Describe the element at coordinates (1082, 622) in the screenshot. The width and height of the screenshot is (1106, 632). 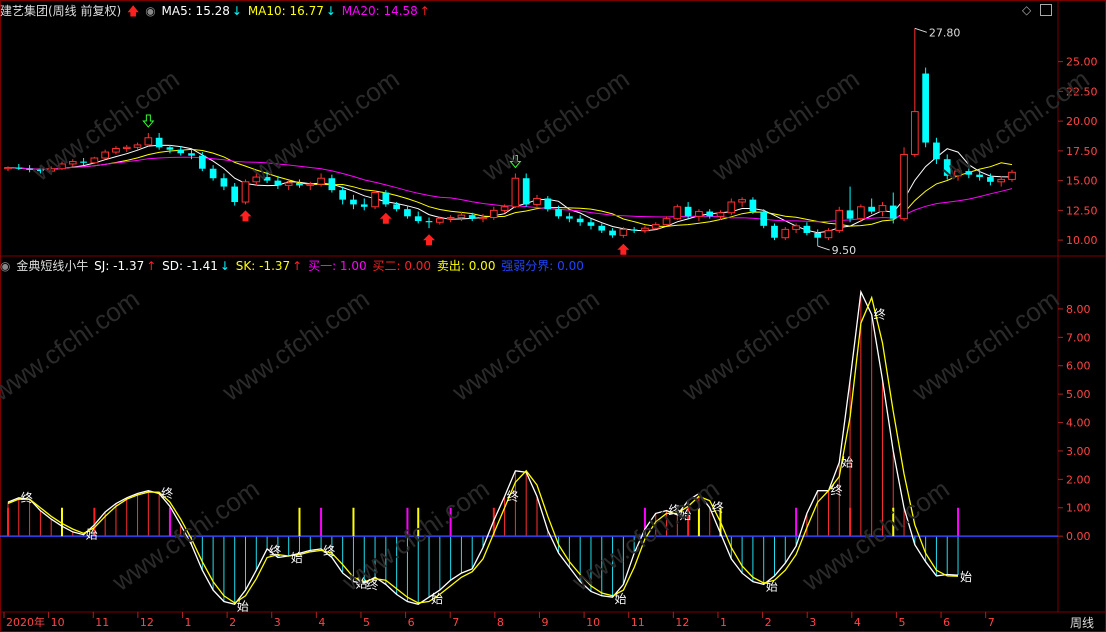
I see `timeframe-label: 周线` at that location.